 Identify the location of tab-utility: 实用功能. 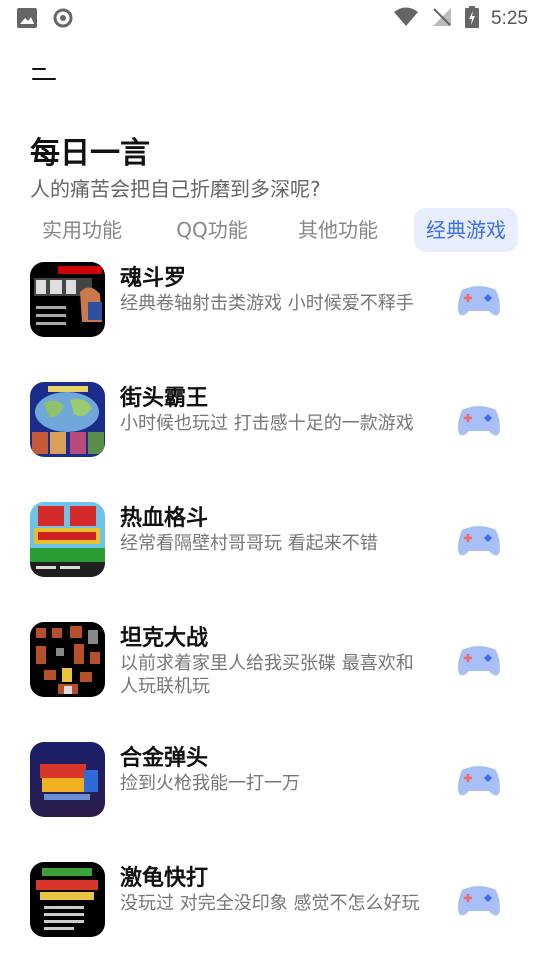
(82, 230).